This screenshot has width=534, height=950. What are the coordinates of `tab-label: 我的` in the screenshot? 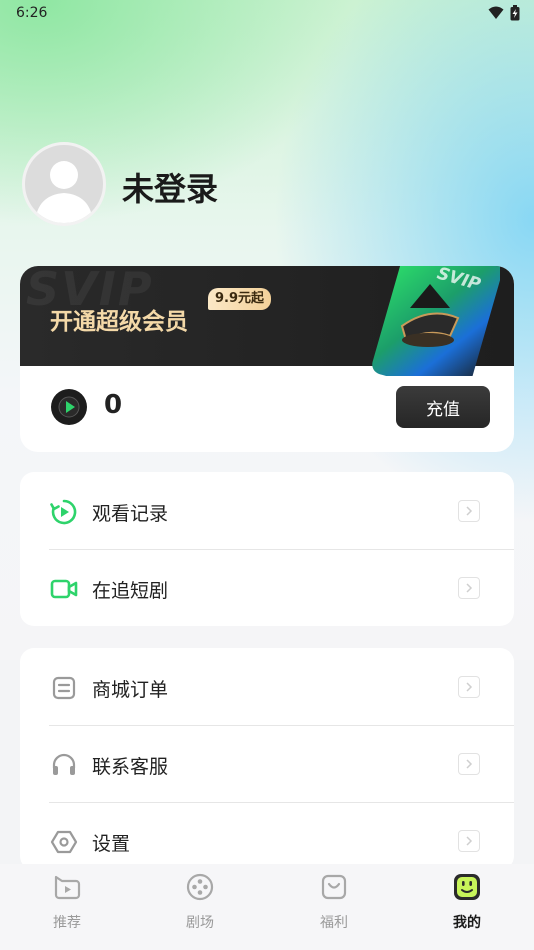 It's located at (467, 923).